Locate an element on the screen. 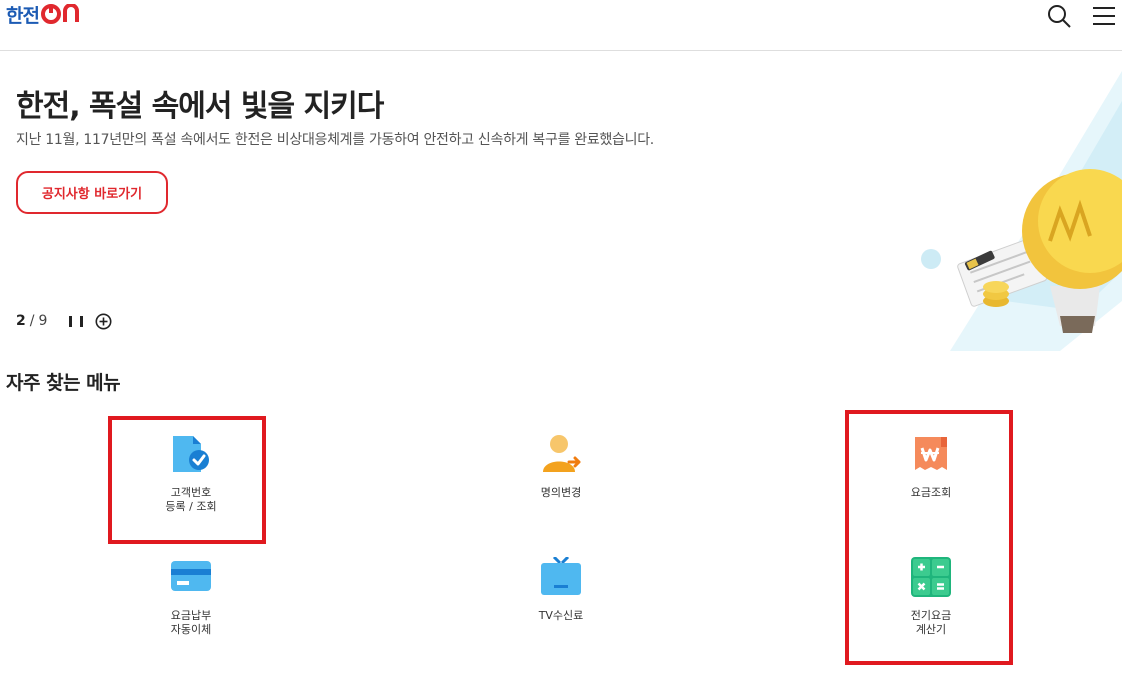 The width and height of the screenshot is (1122, 678). menu-label: 명의변경 is located at coordinates (561, 492).